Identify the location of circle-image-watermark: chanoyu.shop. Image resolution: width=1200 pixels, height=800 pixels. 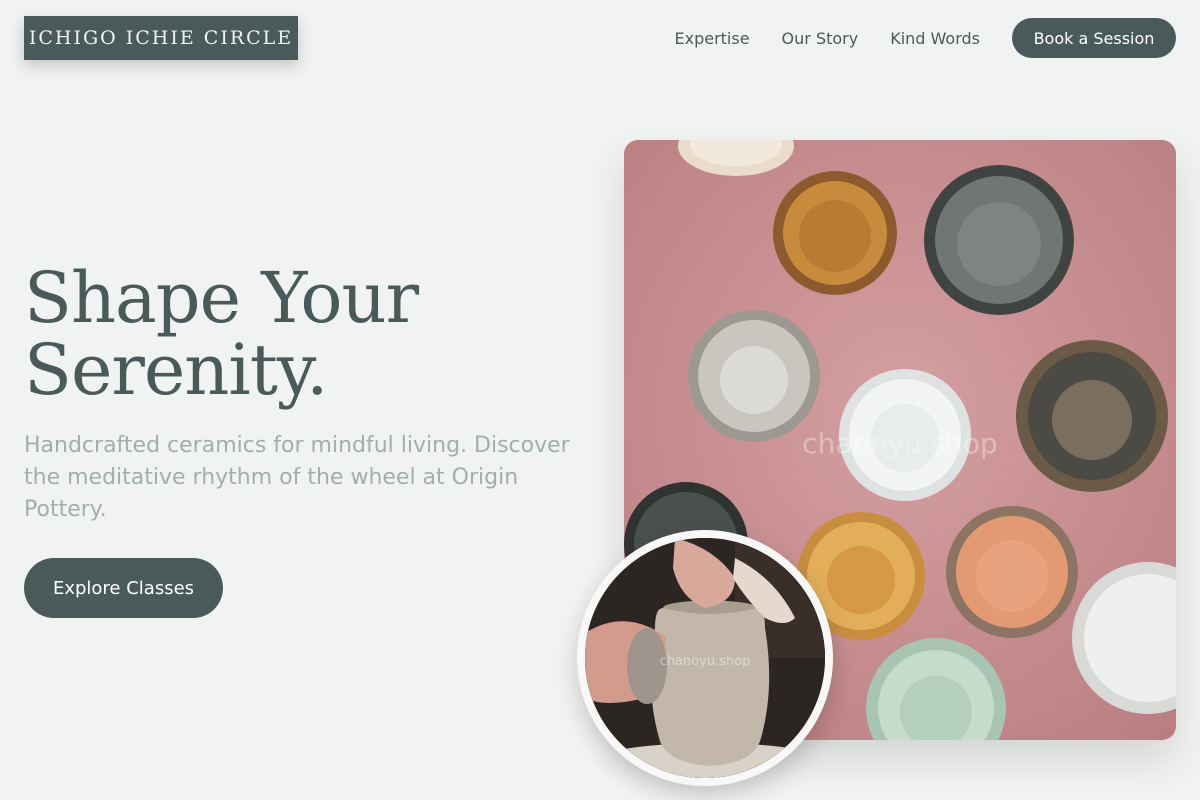
(705, 661).